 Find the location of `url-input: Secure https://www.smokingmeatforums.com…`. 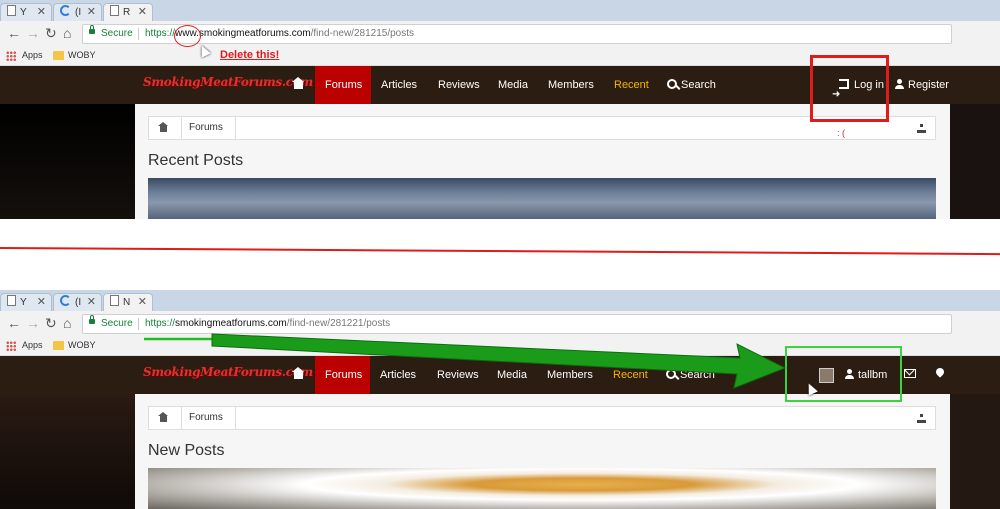

url-input: Secure https://www.smokingmeatforums.com… is located at coordinates (517, 34).